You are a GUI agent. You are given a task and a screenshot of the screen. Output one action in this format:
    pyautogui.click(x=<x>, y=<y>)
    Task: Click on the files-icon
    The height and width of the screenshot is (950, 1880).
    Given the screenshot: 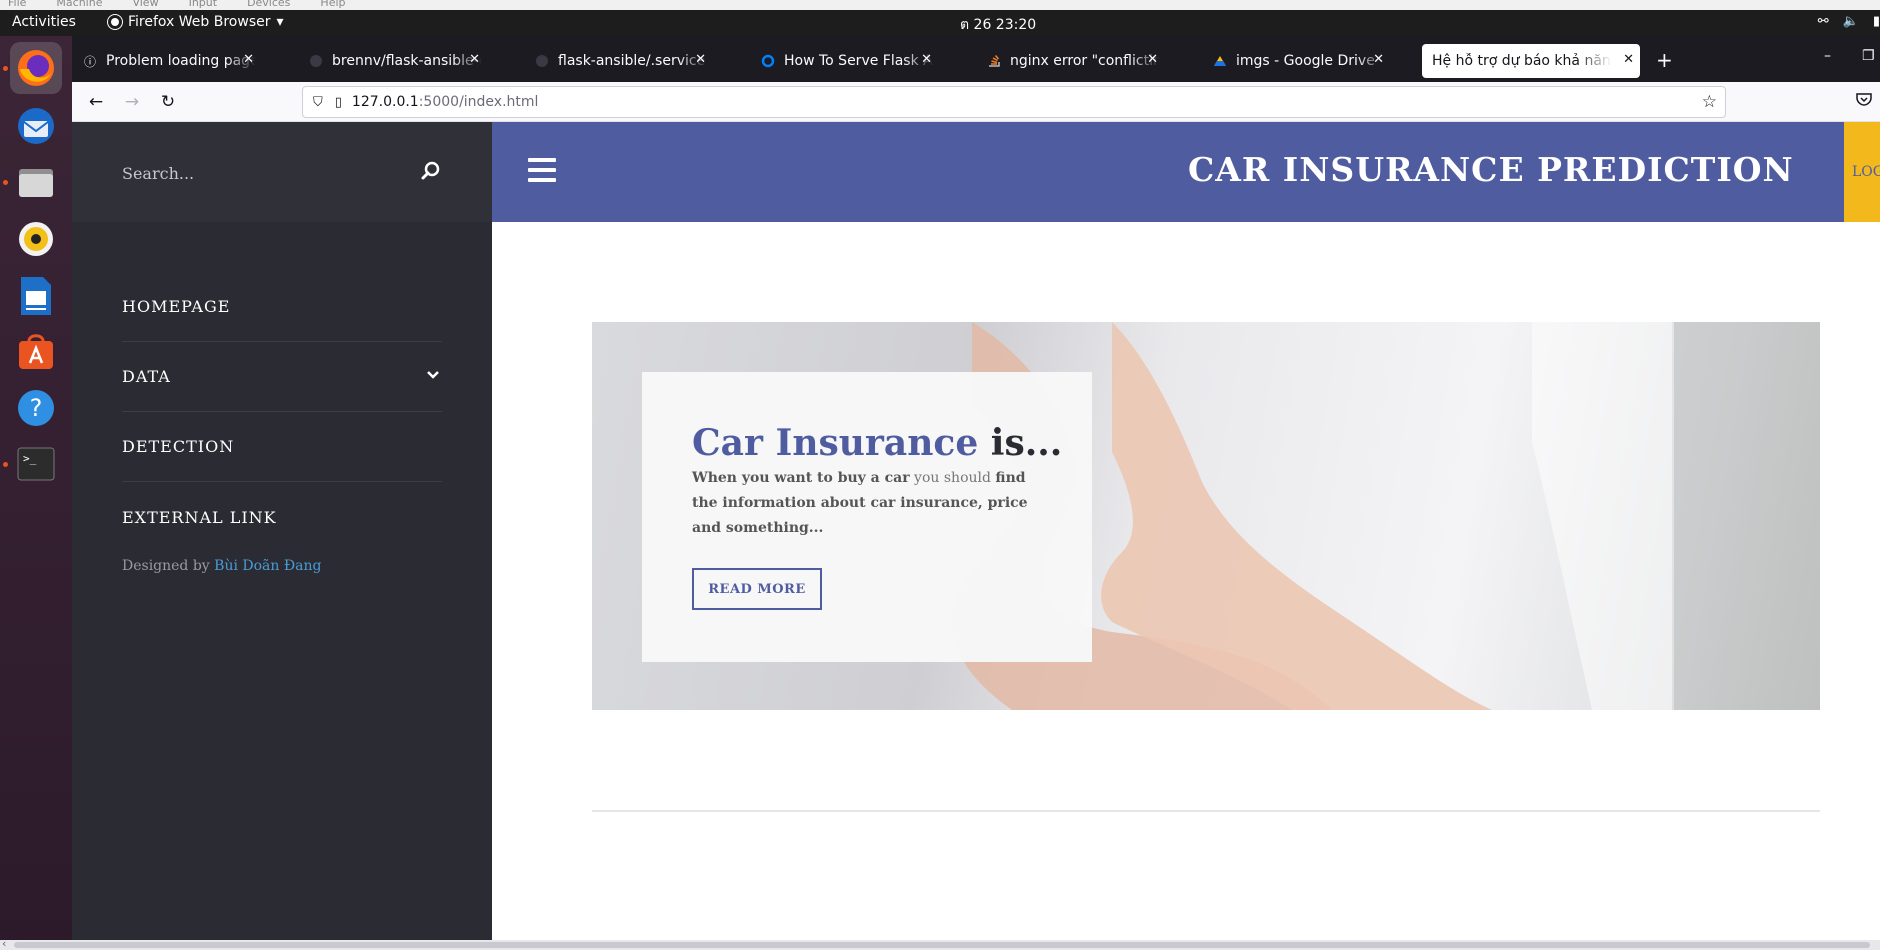 What is the action you would take?
    pyautogui.click(x=36, y=182)
    